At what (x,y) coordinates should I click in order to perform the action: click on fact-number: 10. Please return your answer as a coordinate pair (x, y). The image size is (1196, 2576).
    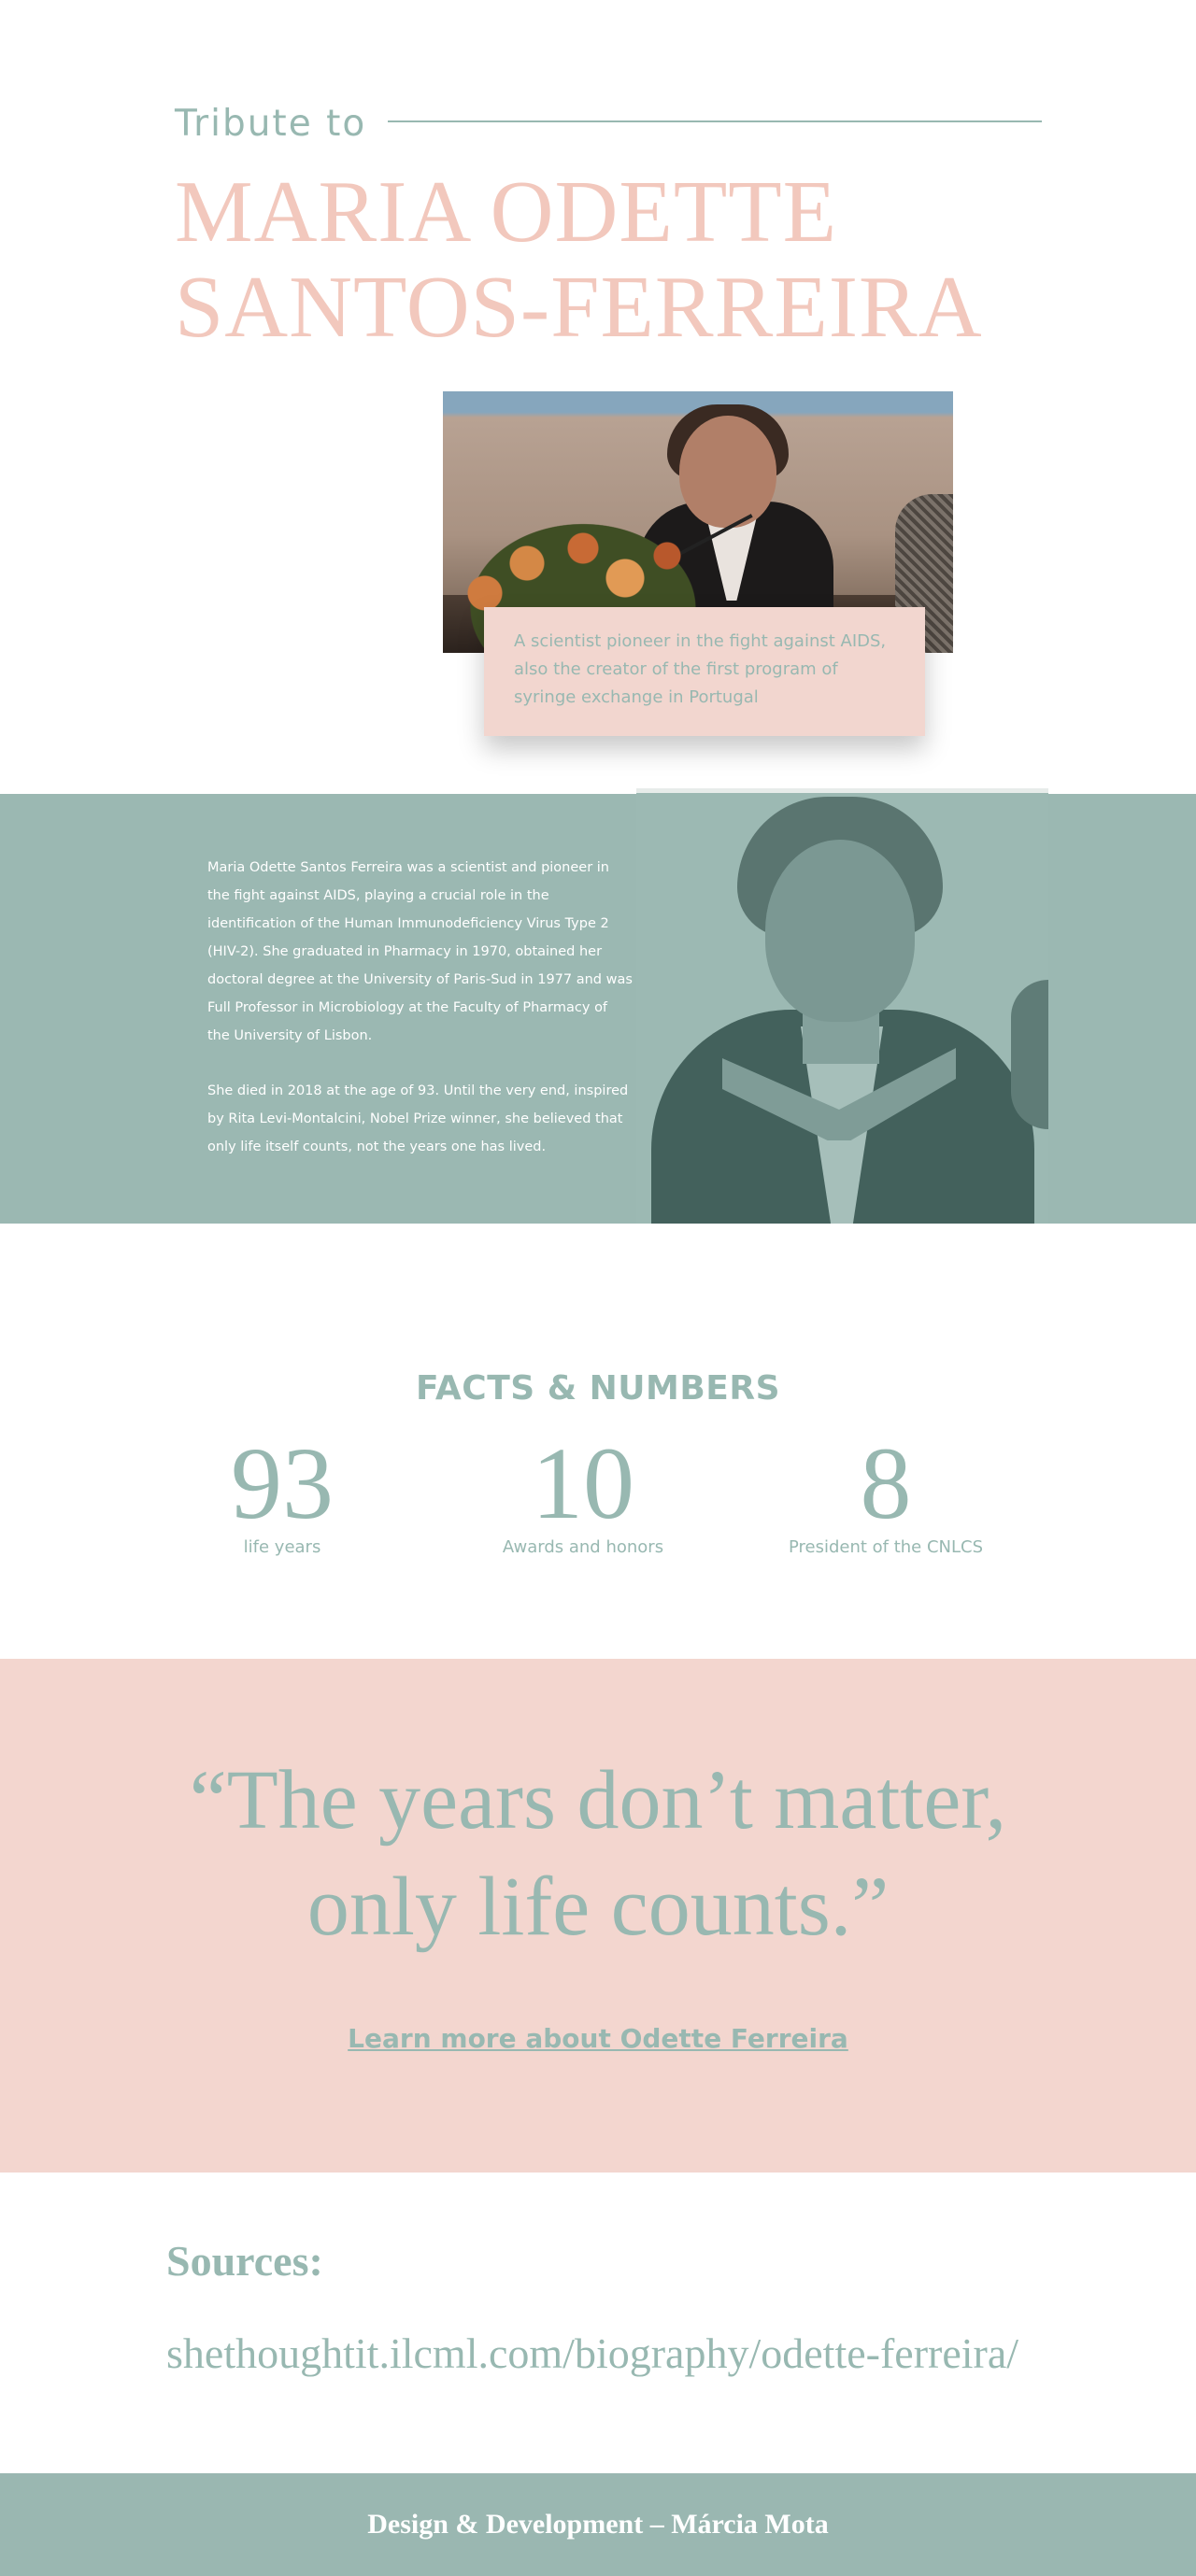
    Looking at the image, I should click on (583, 1483).